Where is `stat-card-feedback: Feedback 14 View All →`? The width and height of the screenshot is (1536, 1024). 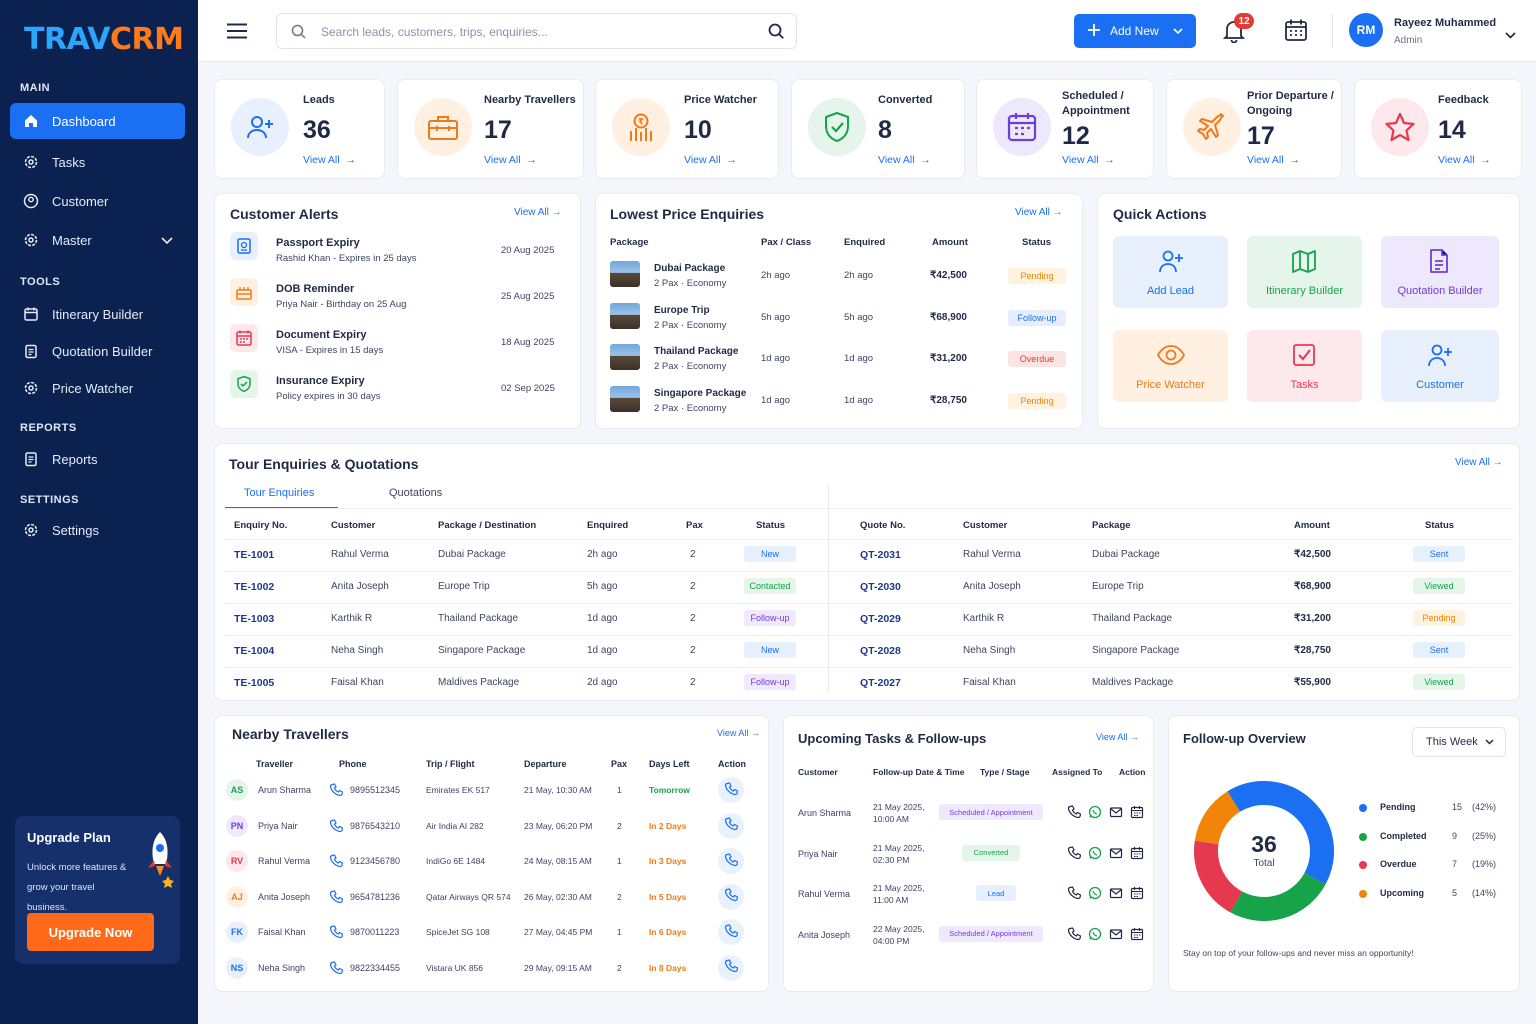 stat-card-feedback: Feedback 14 View All → is located at coordinates (1438, 129).